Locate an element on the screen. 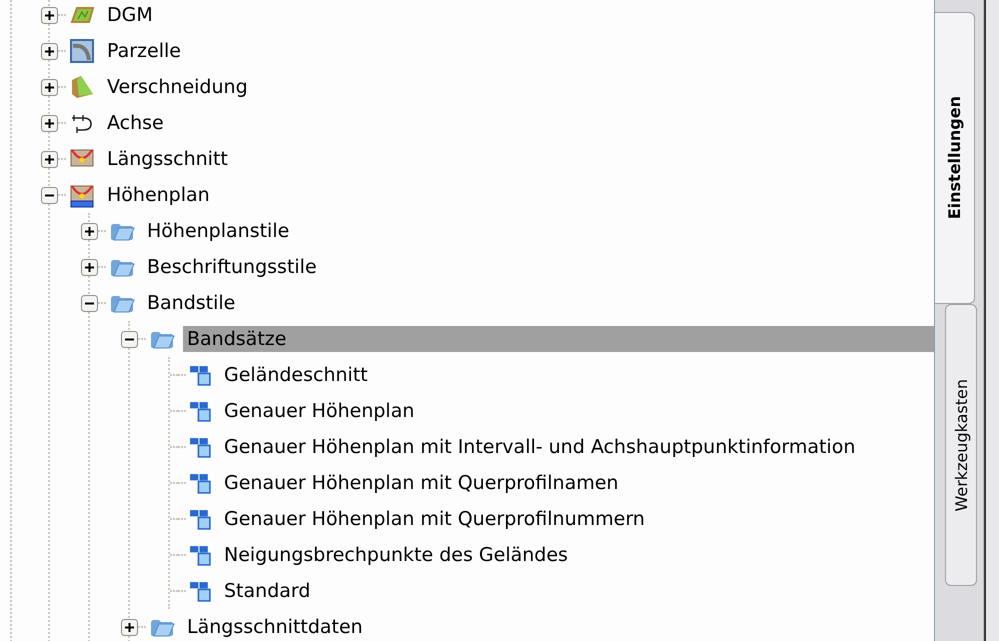 This screenshot has width=999, height=641. tree-item: Genauer Höhenplan mit Intervall- und Achshauptpunktinformation is located at coordinates (541, 447).